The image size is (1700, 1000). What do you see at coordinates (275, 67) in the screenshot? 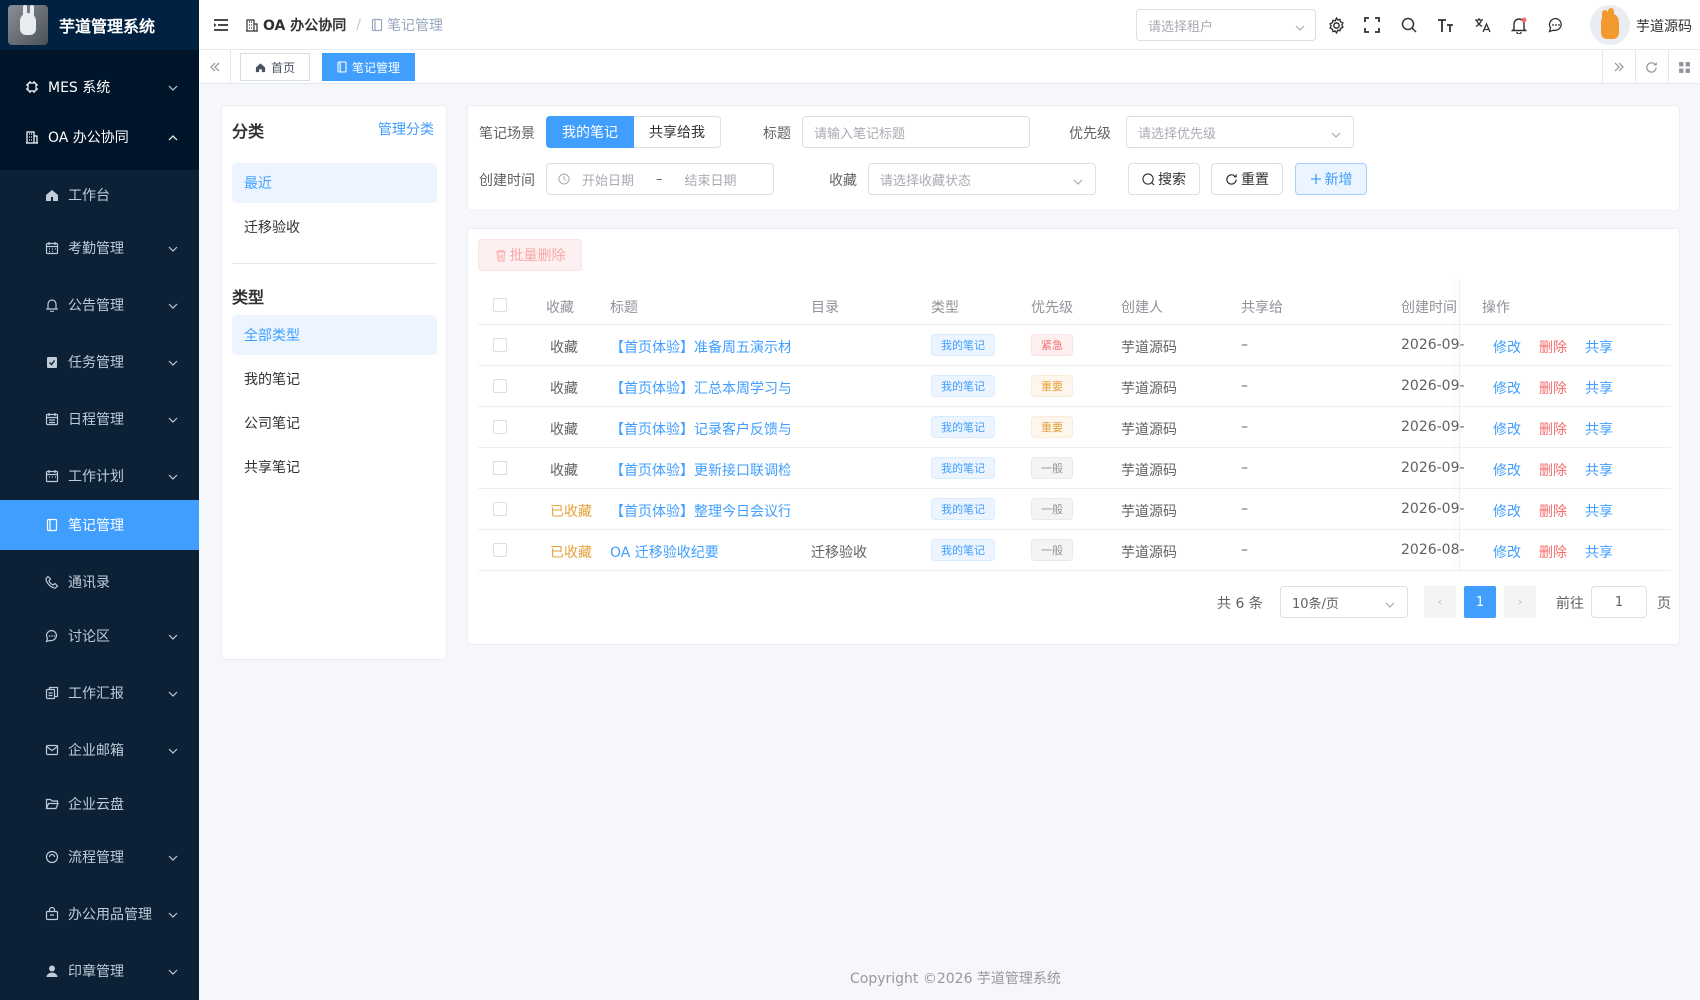
I see `tag-home: 首页` at bounding box center [275, 67].